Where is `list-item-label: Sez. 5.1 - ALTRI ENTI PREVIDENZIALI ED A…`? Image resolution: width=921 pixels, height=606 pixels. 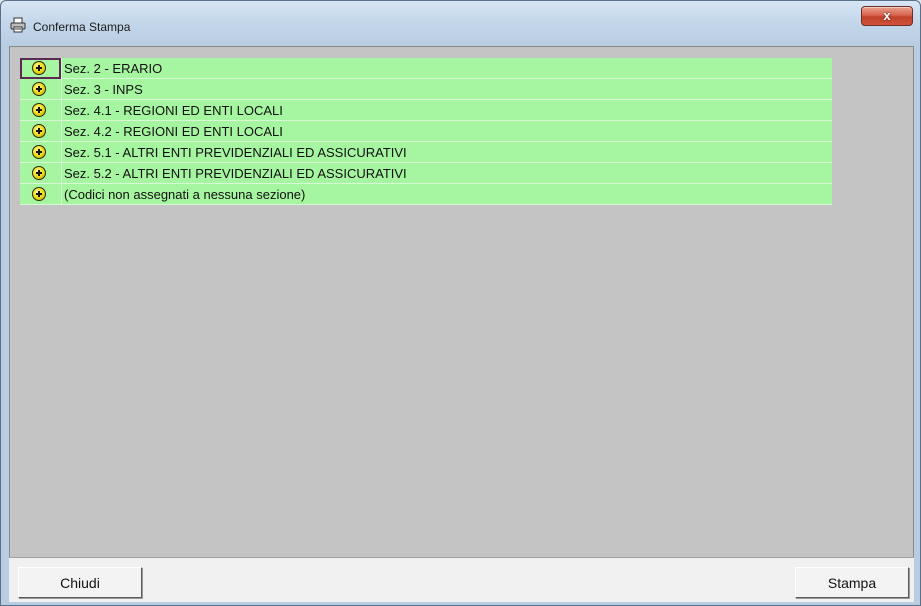
list-item-label: Sez. 5.1 - ALTRI ENTI PREVIDENZIALI ED A… is located at coordinates (235, 152).